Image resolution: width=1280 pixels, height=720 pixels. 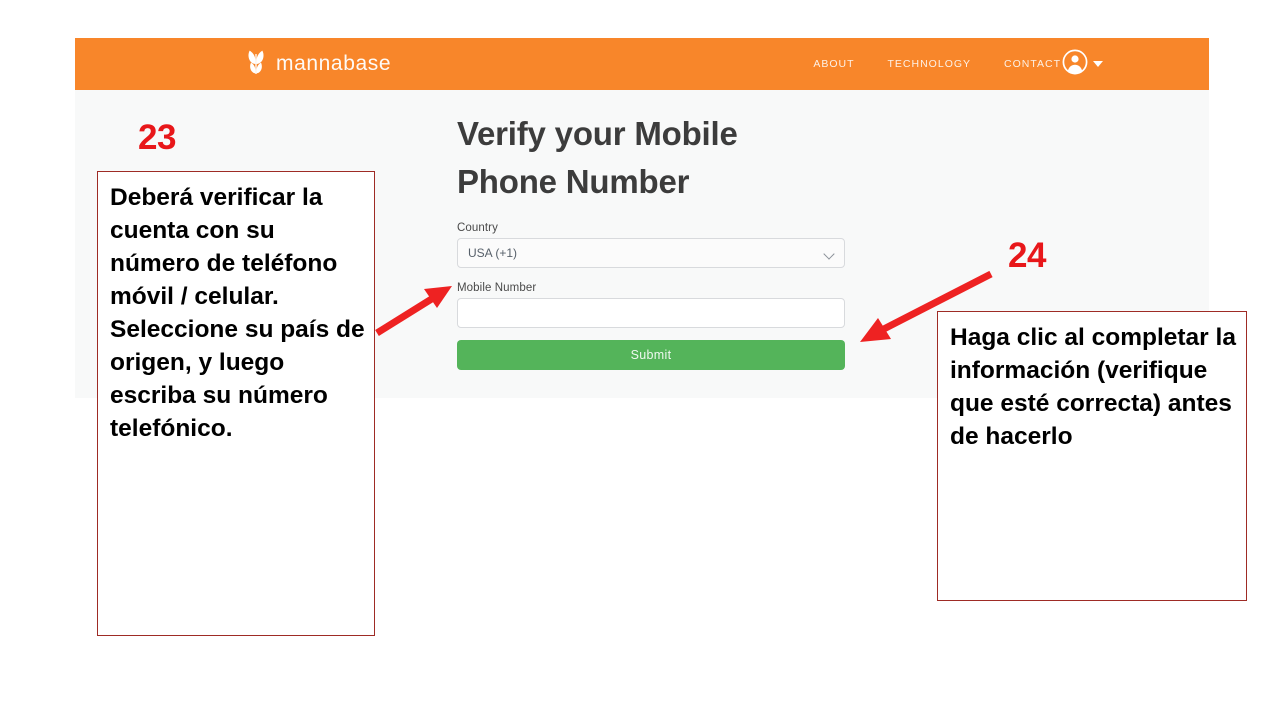 What do you see at coordinates (256, 64) in the screenshot?
I see `wheat-leaf-logo-icon` at bounding box center [256, 64].